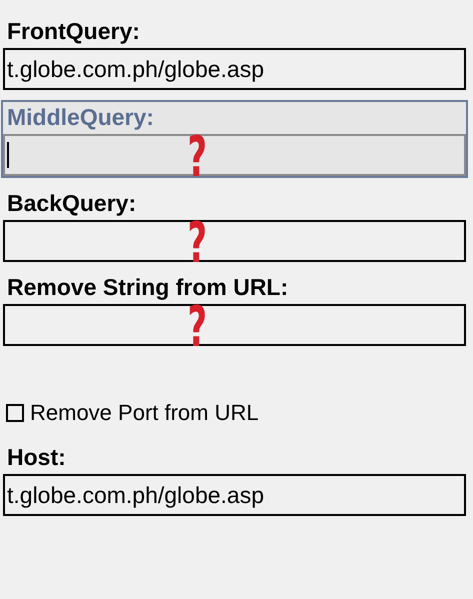  What do you see at coordinates (36, 457) in the screenshot?
I see `field-label: Host:` at bounding box center [36, 457].